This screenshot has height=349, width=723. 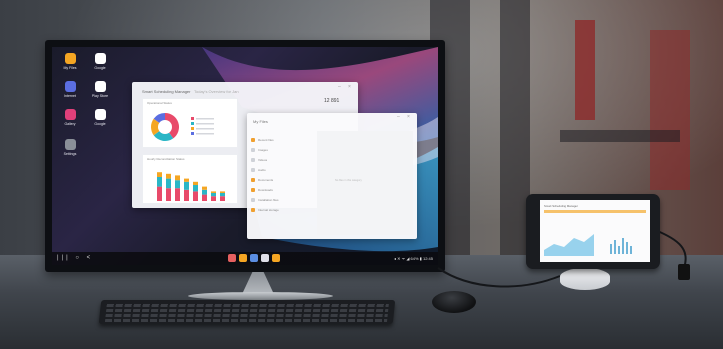 What do you see at coordinates (595, 211) in the screenshot?
I see `highlight-bar` at bounding box center [595, 211].